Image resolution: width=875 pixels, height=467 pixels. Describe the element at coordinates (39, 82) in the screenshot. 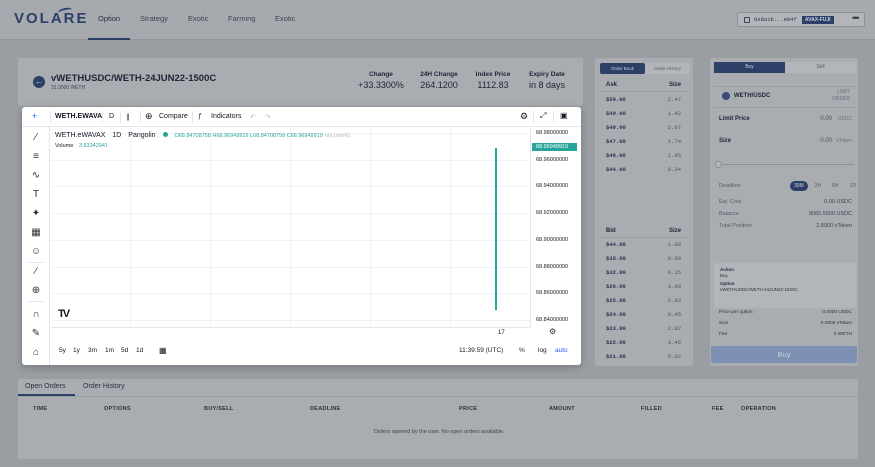

I see `back-icon: ←` at that location.